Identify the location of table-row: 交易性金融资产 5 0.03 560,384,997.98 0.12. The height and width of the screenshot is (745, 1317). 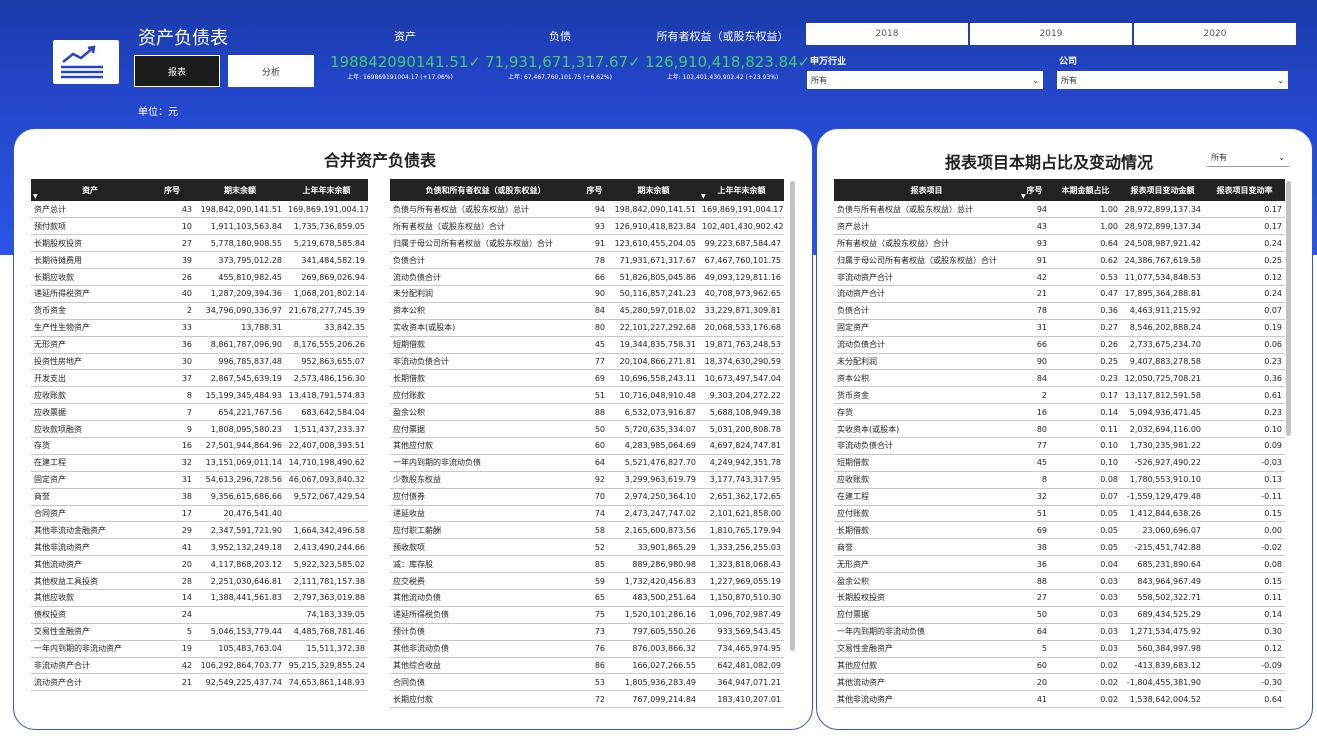
(1059, 649).